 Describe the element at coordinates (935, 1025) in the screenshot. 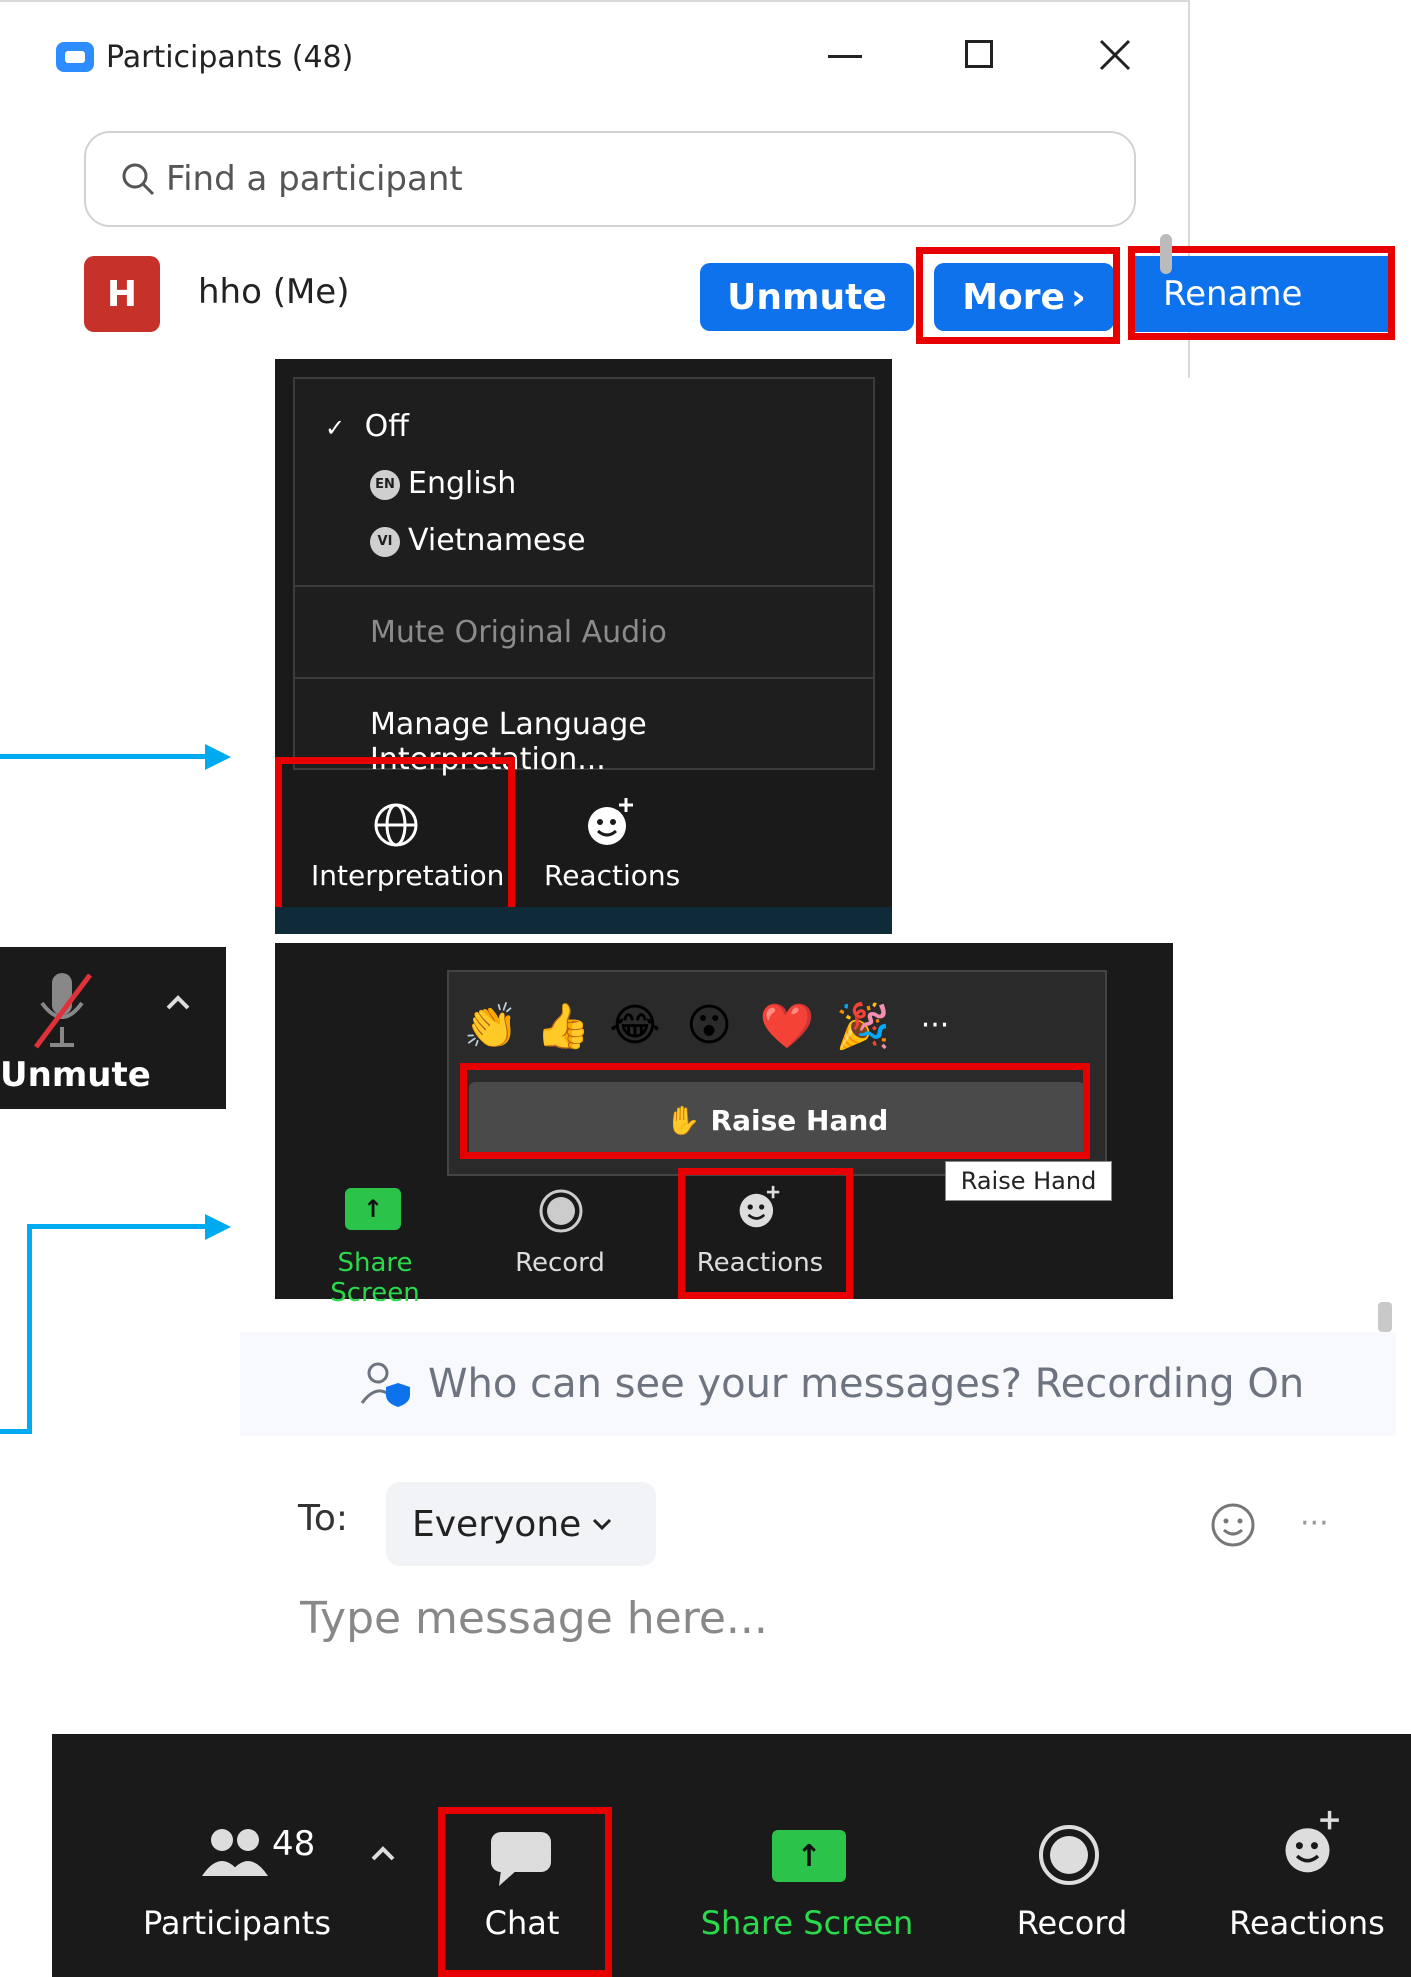

I see `more-emoji-button: ···` at that location.